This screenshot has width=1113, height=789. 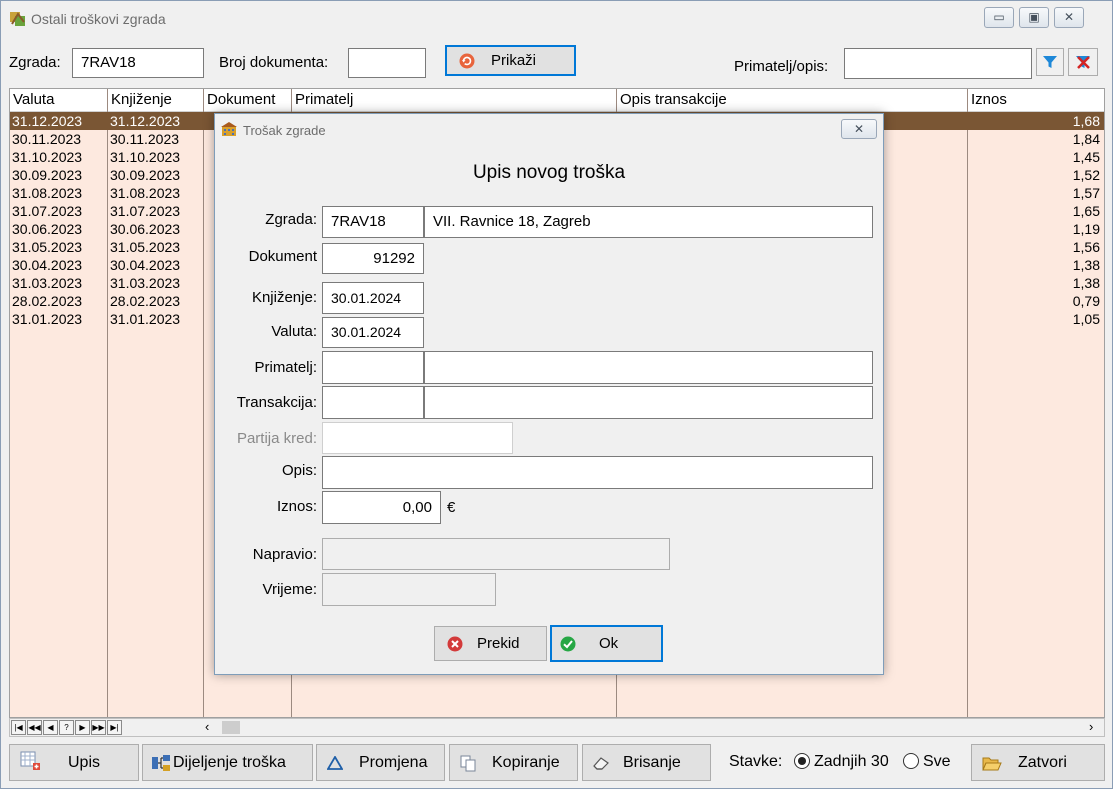 I want to click on kopiranje-button: Kopiranje, so click(x=513, y=762).